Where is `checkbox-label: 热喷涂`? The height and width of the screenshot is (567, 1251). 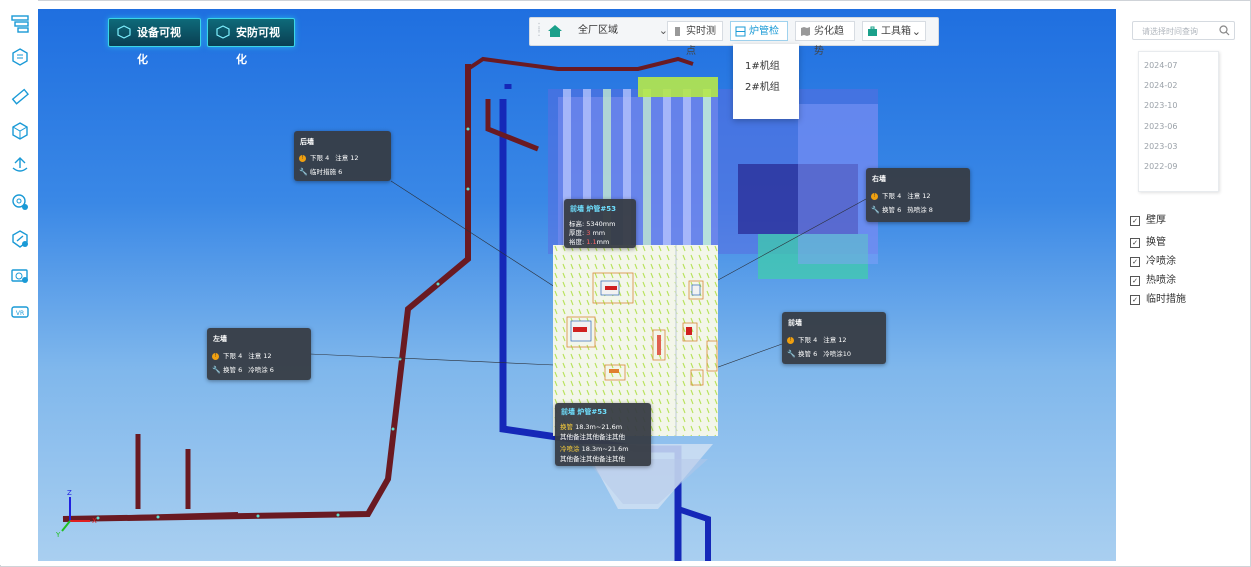
checkbox-label: 热喷涂 is located at coordinates (1161, 280).